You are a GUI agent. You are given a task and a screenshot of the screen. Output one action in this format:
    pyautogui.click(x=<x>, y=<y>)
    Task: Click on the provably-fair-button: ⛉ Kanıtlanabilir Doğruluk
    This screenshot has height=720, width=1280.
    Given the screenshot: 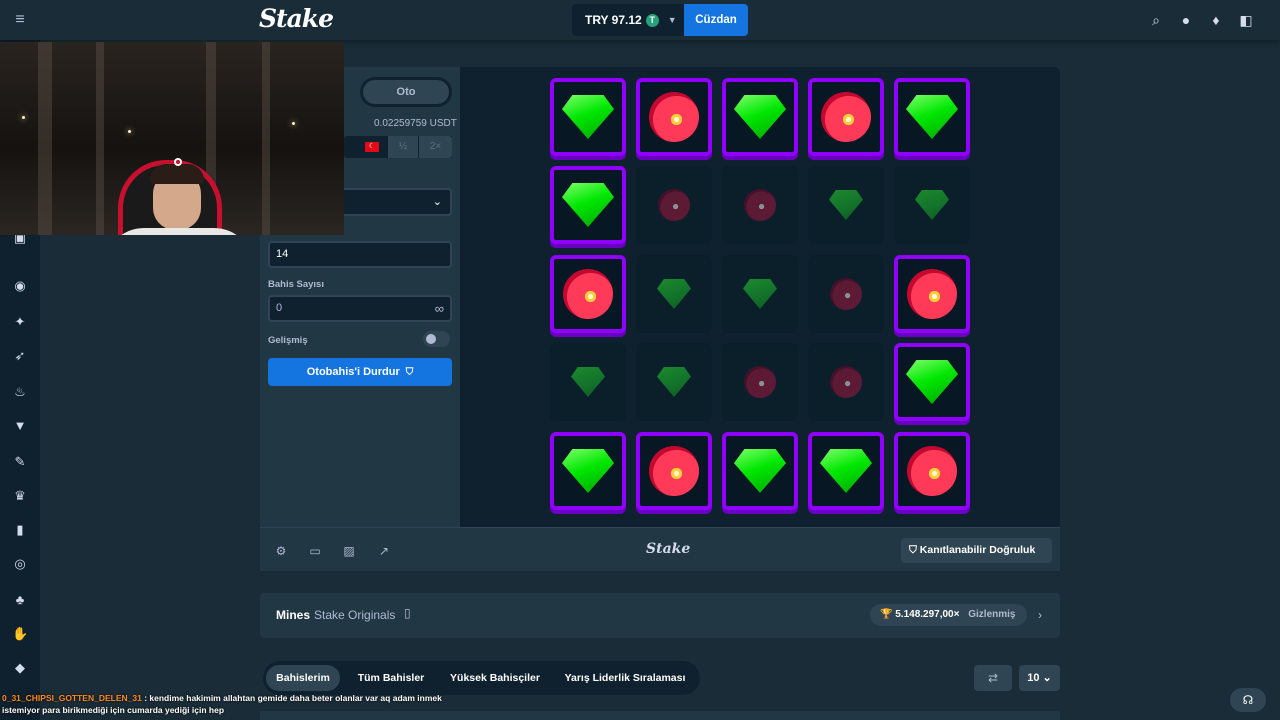 What is the action you would take?
    pyautogui.click(x=976, y=550)
    